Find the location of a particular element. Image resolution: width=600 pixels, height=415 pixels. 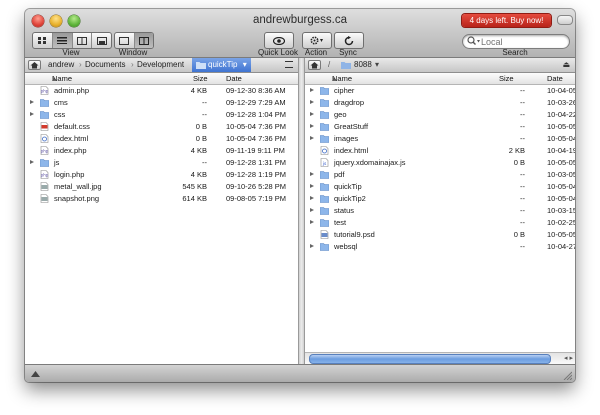

file-row: pdf -- 10-03-05 4:55 is located at coordinates (440, 174).